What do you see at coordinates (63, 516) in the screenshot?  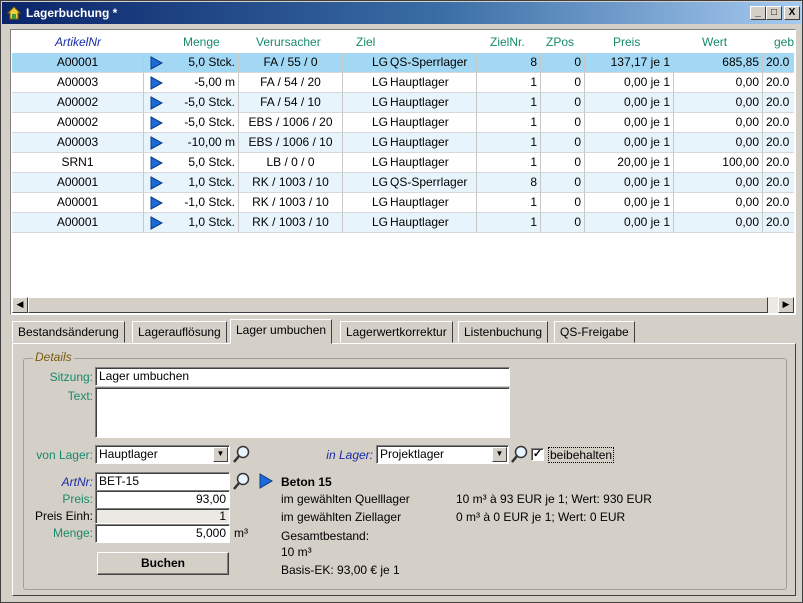 I see `preis-einh-label: Preis Einh:` at bounding box center [63, 516].